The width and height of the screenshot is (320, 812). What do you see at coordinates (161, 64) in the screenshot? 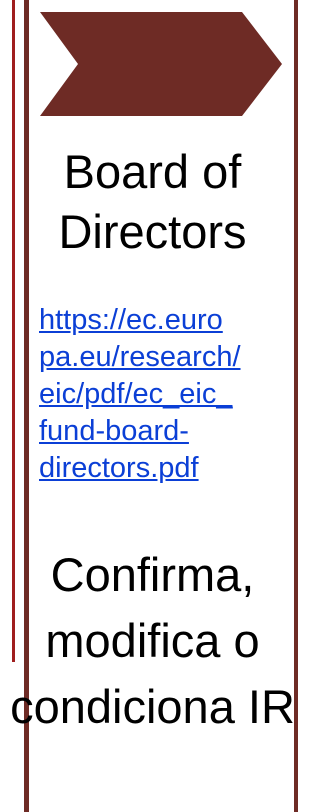
I see `chevron-arrow-icon` at bounding box center [161, 64].